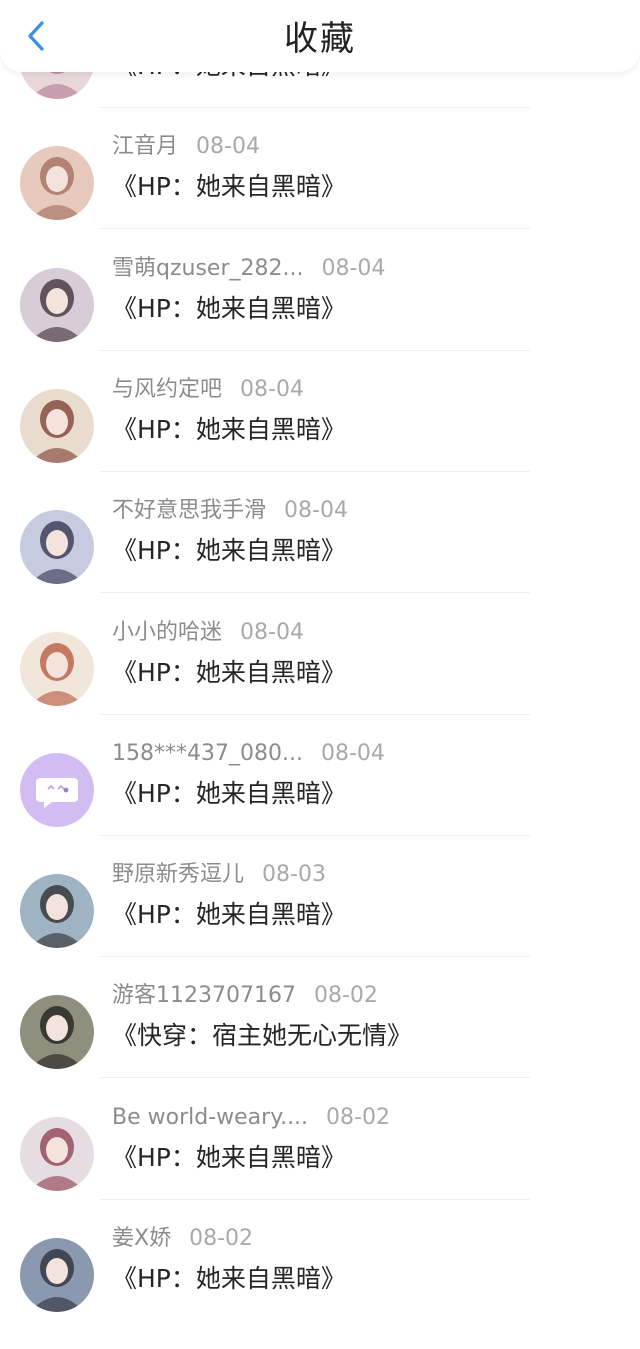  What do you see at coordinates (320, 39) in the screenshot?
I see `page-title: 收藏` at bounding box center [320, 39].